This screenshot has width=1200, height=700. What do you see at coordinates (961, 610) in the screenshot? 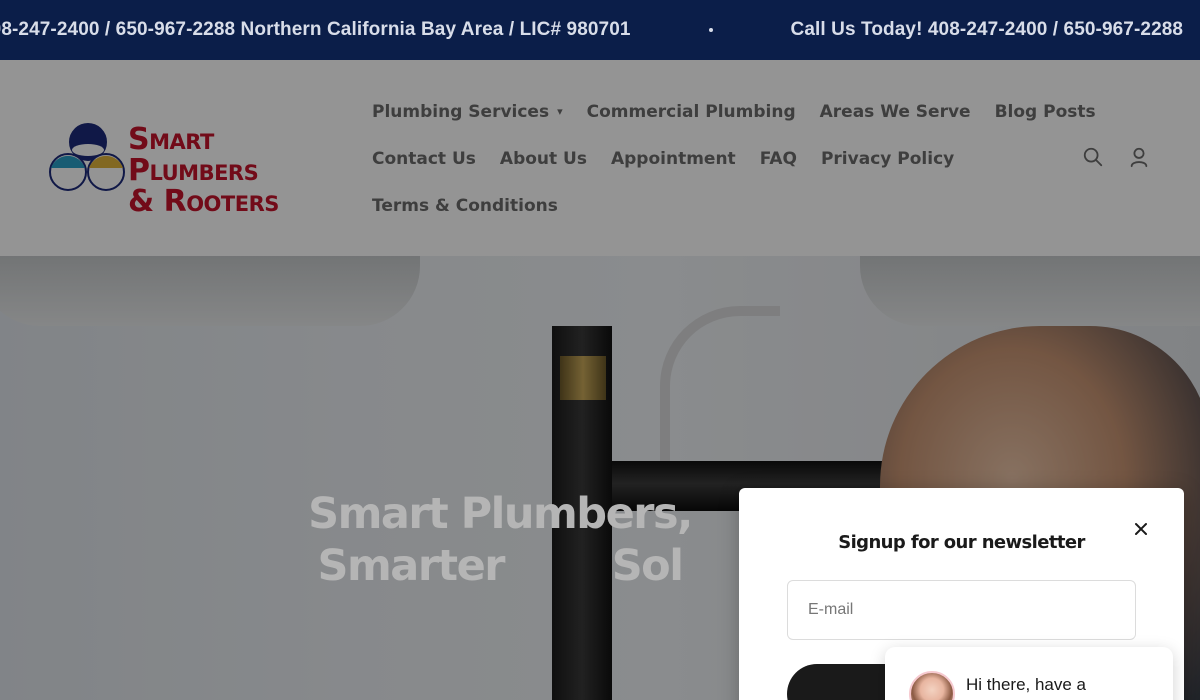
I see `email-field` at bounding box center [961, 610].